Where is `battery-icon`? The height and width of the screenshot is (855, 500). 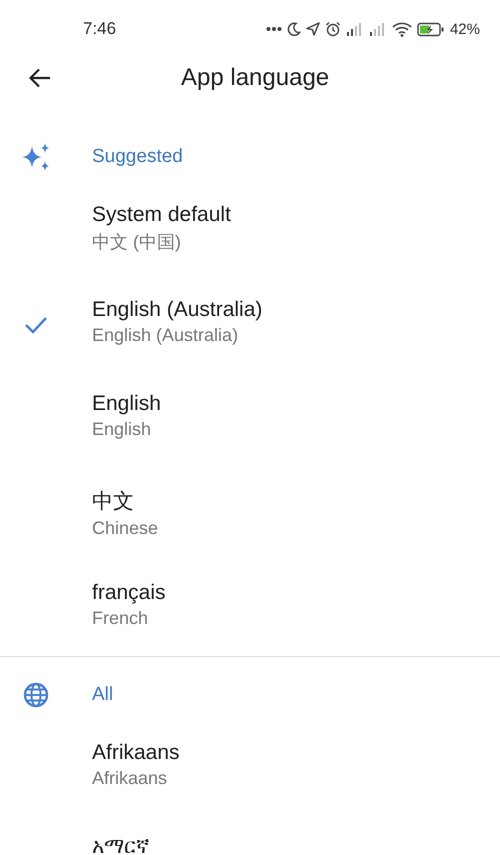
battery-icon is located at coordinates (430, 29).